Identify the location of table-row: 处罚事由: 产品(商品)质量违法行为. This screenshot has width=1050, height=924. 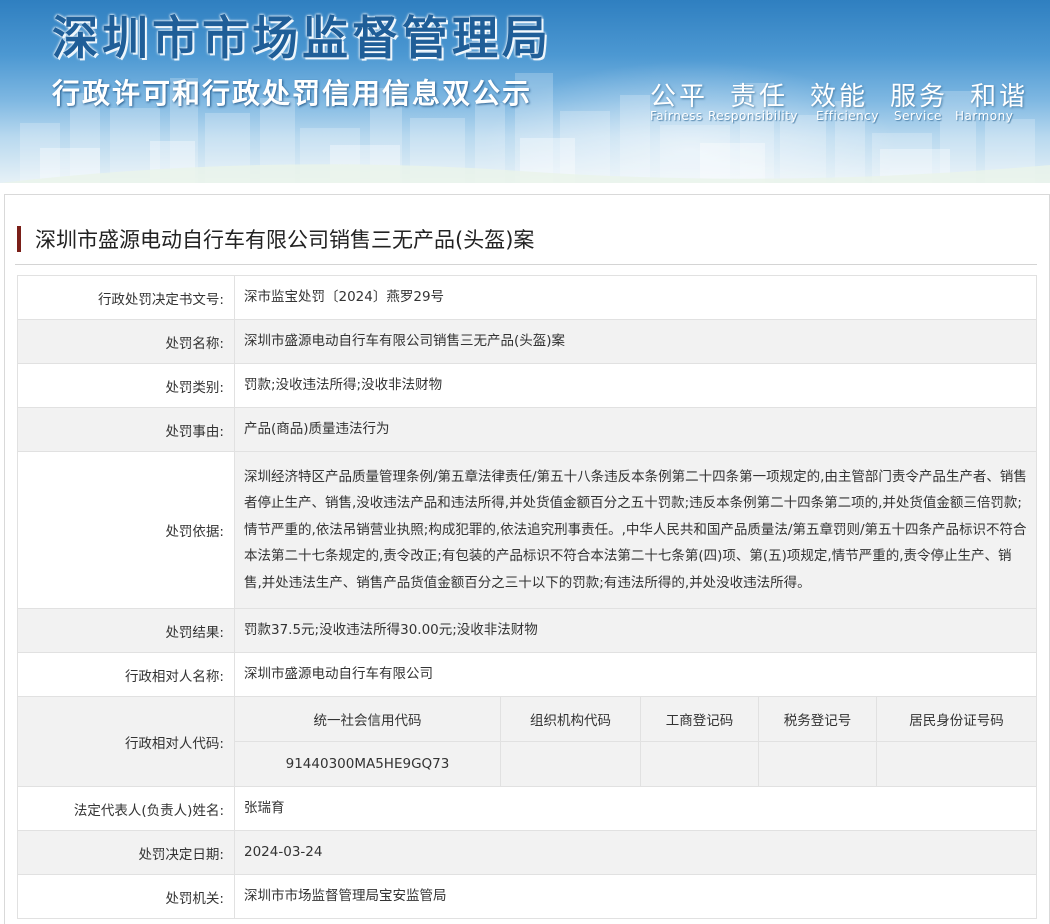
(527, 429).